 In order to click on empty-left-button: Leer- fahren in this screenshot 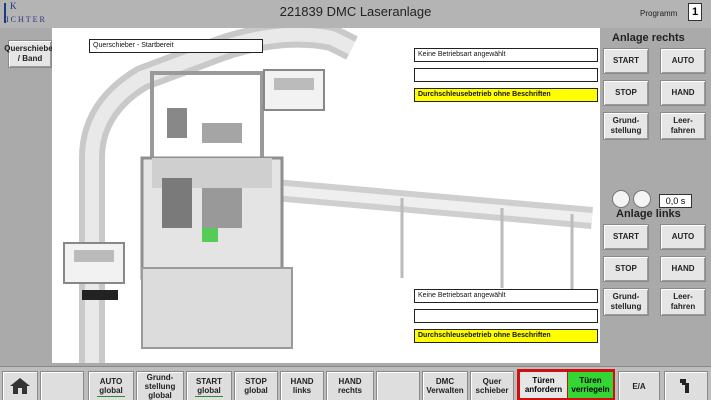, I will do `click(683, 302)`.